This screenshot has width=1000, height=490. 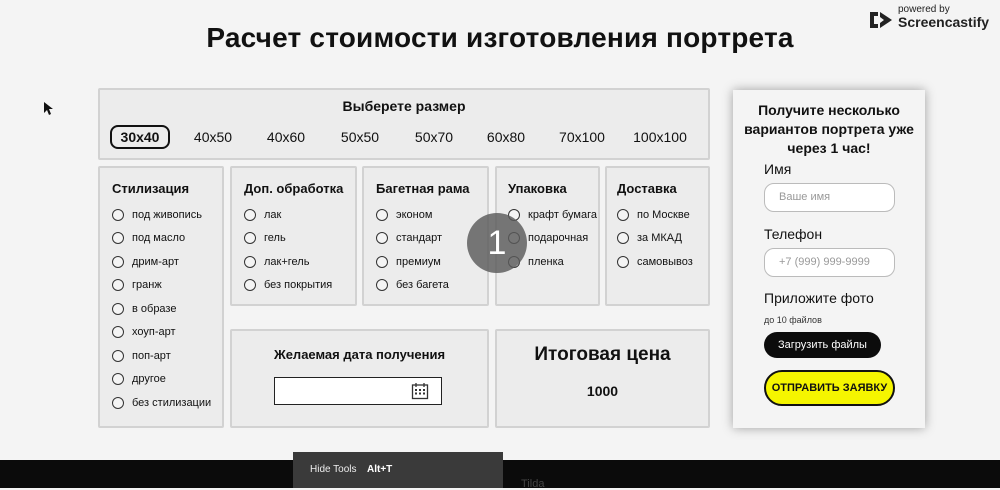 I want to click on frame-option: стандарт, so click(x=409, y=238).